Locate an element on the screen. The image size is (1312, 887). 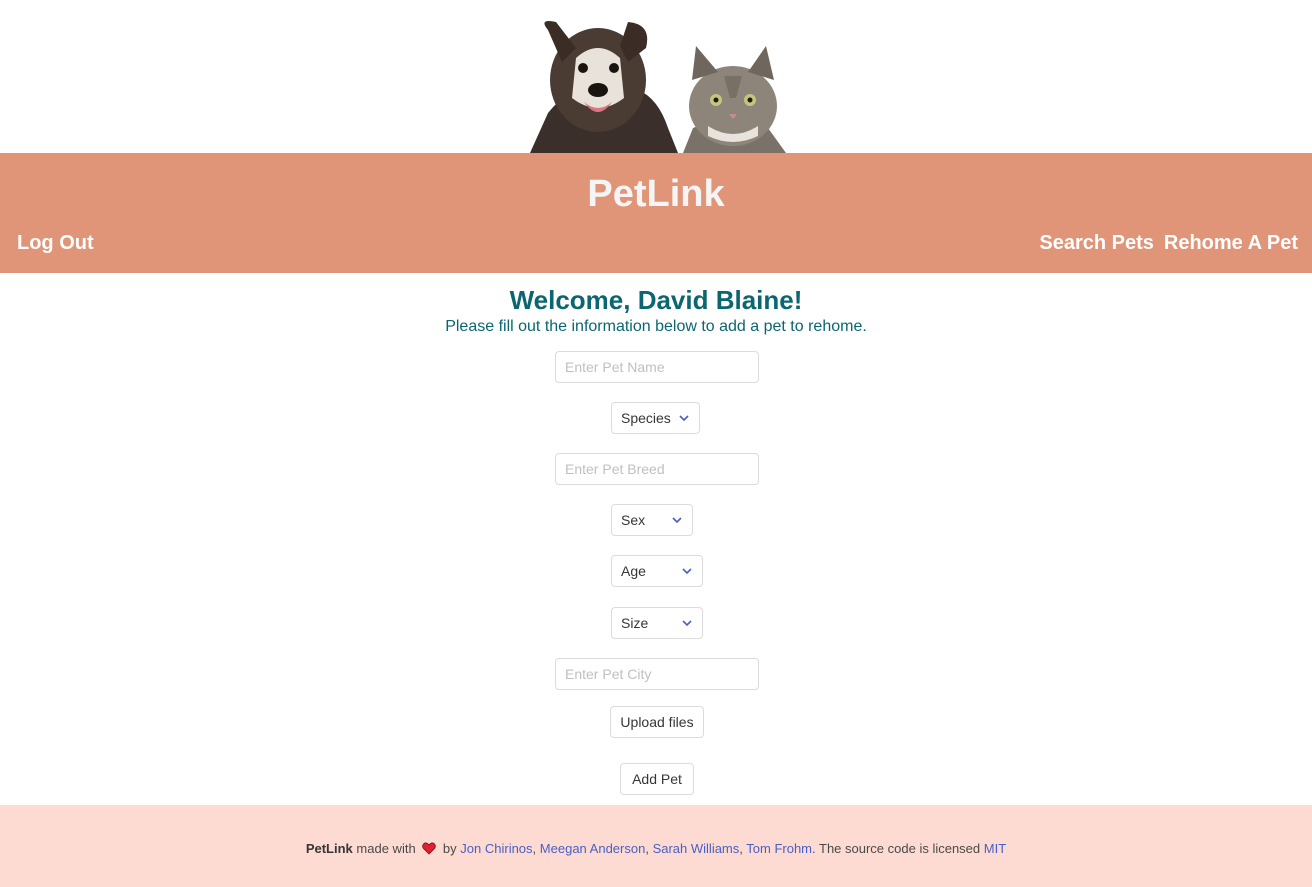
license-link: MIT is located at coordinates (995, 848).